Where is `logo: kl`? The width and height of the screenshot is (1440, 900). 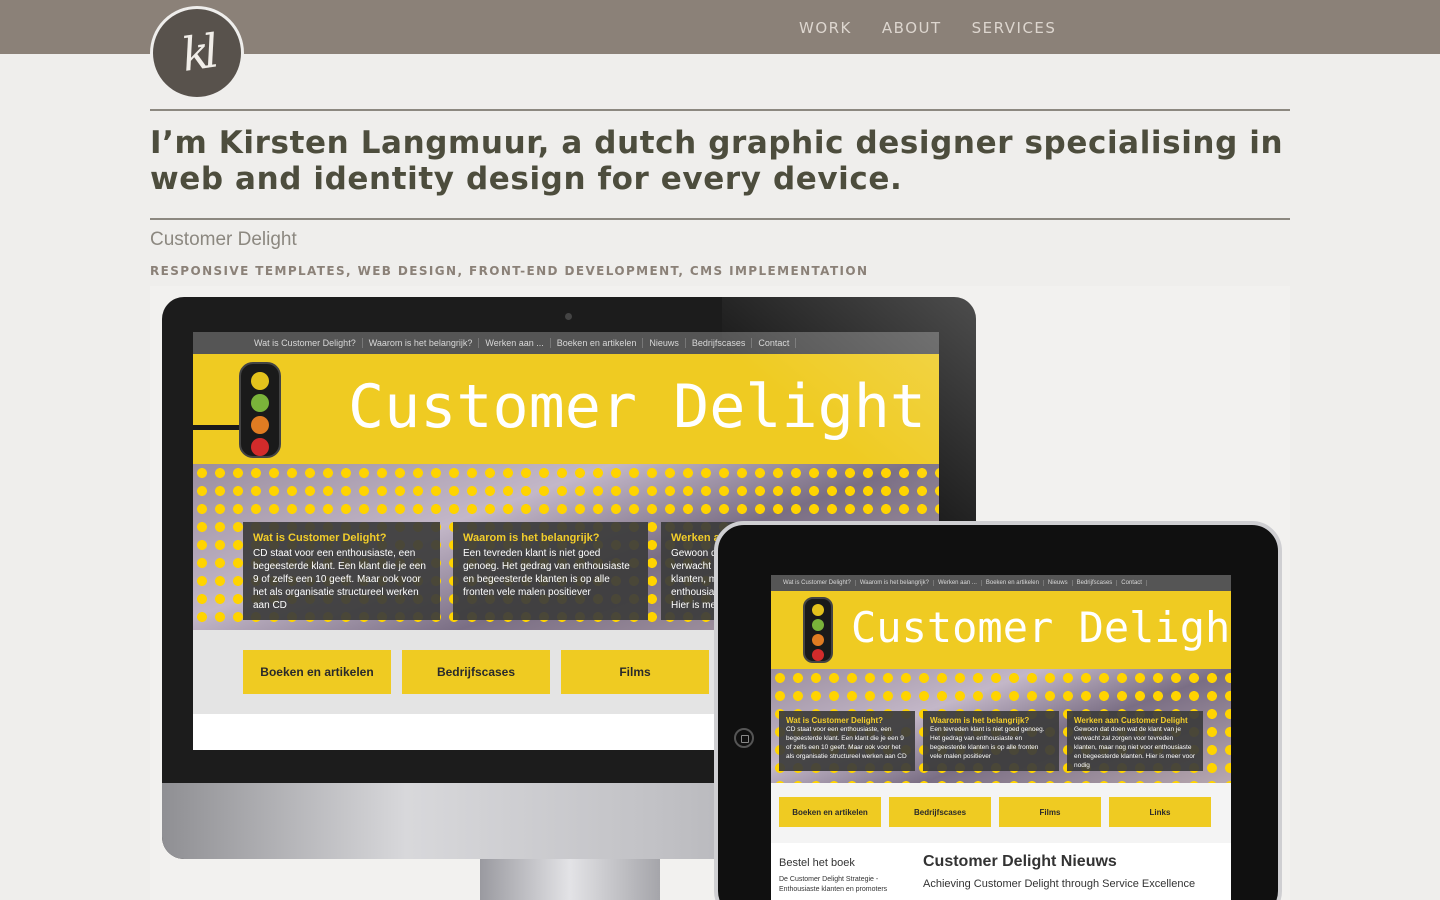
logo: kl is located at coordinates (197, 53).